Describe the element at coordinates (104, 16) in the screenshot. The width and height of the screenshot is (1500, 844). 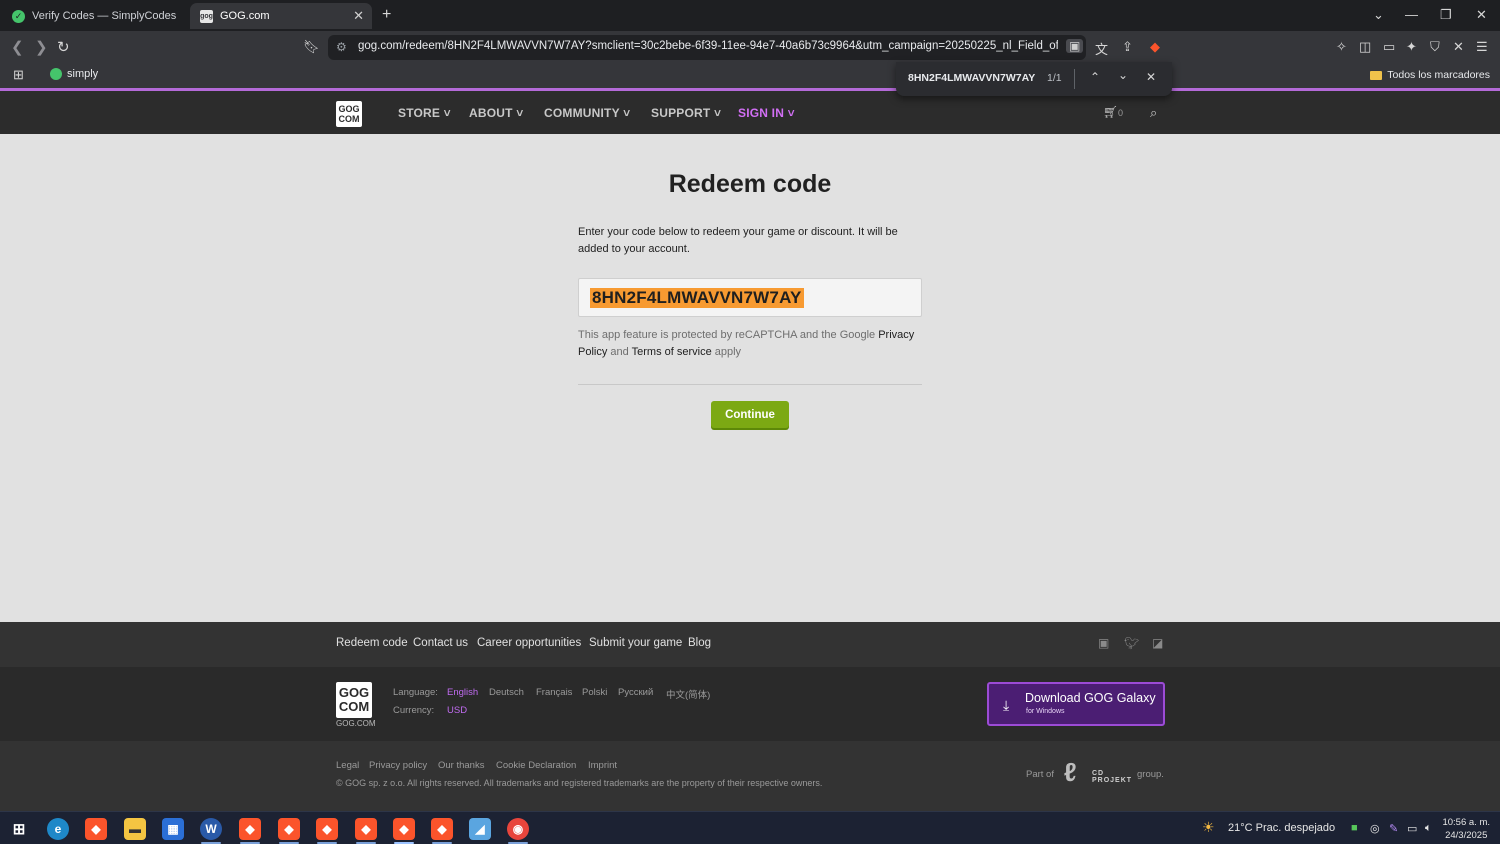
I see `tab-title: Verify Codes — SimplyCodes` at that location.